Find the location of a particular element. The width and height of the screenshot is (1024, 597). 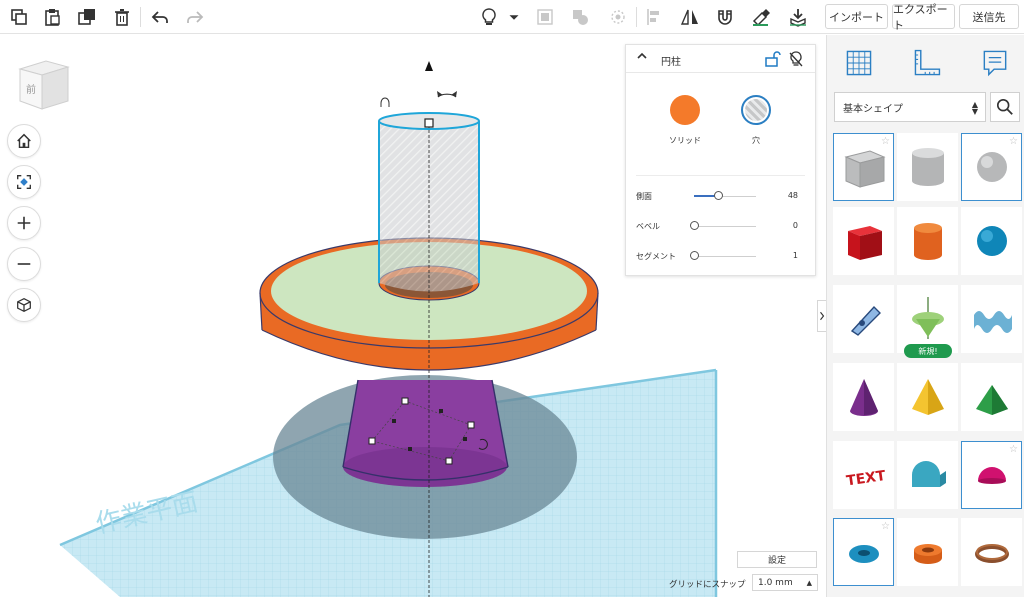

sphere-hole-tile: ☆ is located at coordinates (991, 167).